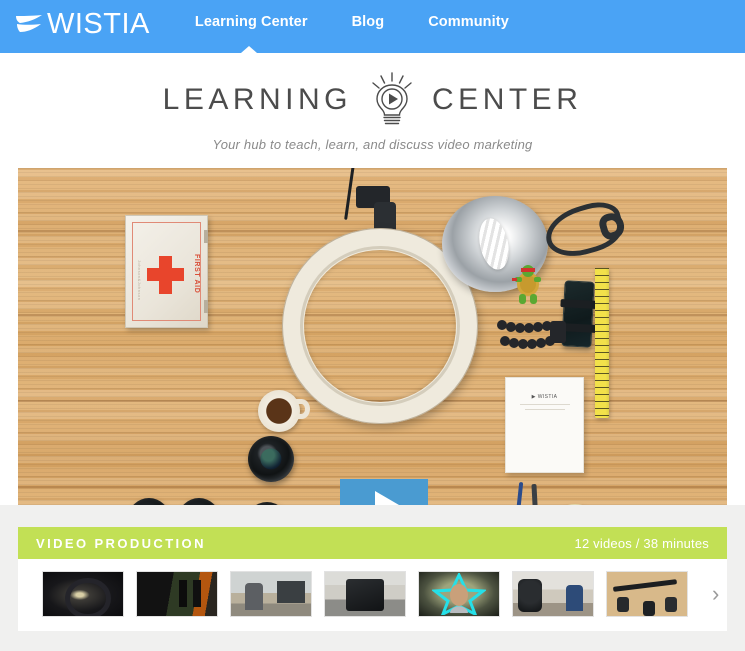 The width and height of the screenshot is (745, 651). What do you see at coordinates (531, 334) in the screenshot?
I see `gorillapod-tripod` at bounding box center [531, 334].